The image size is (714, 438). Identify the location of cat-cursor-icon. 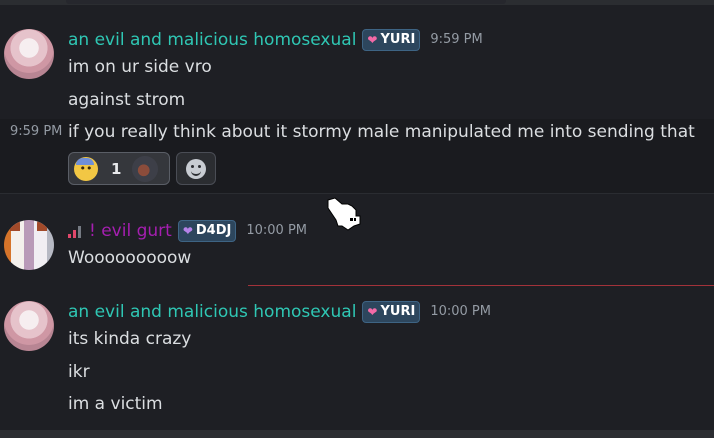
(344, 214).